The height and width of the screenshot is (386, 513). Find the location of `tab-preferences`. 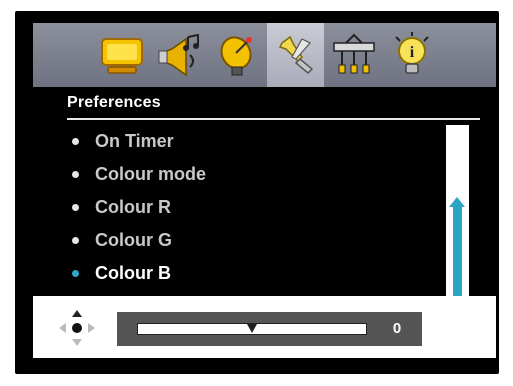

tab-preferences is located at coordinates (295, 55).